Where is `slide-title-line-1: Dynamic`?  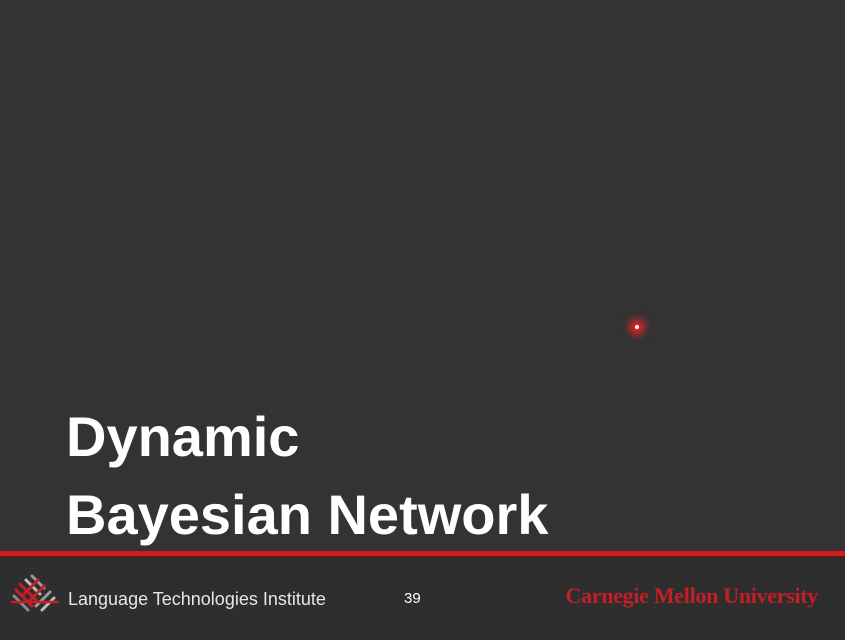
slide-title-line-1: Dynamic is located at coordinates (183, 436).